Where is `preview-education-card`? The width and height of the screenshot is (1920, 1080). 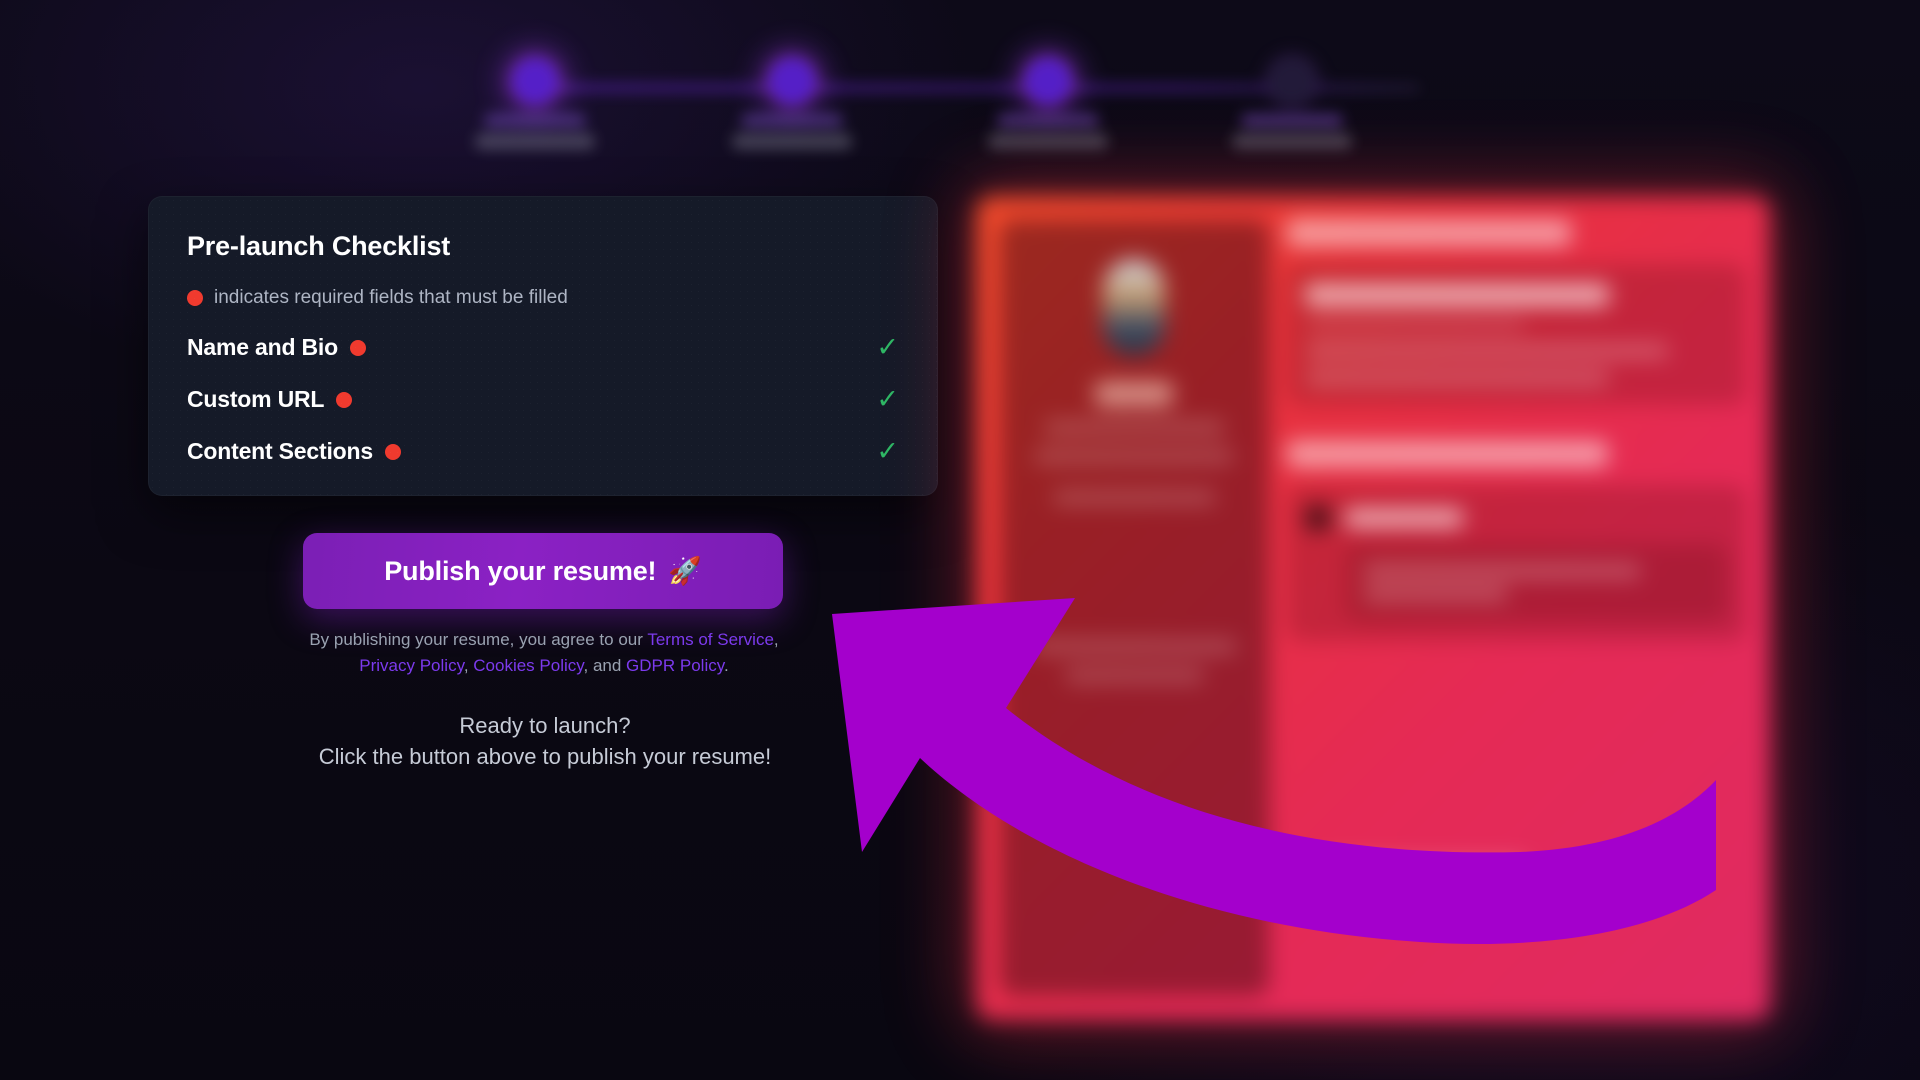 preview-education-card is located at coordinates (1516, 563).